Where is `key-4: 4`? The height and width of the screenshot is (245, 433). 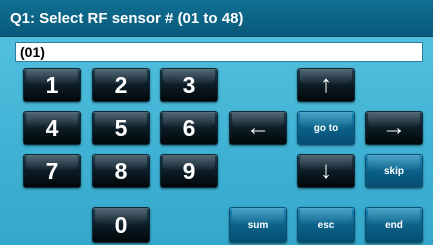
key-4: 4 is located at coordinates (52, 128).